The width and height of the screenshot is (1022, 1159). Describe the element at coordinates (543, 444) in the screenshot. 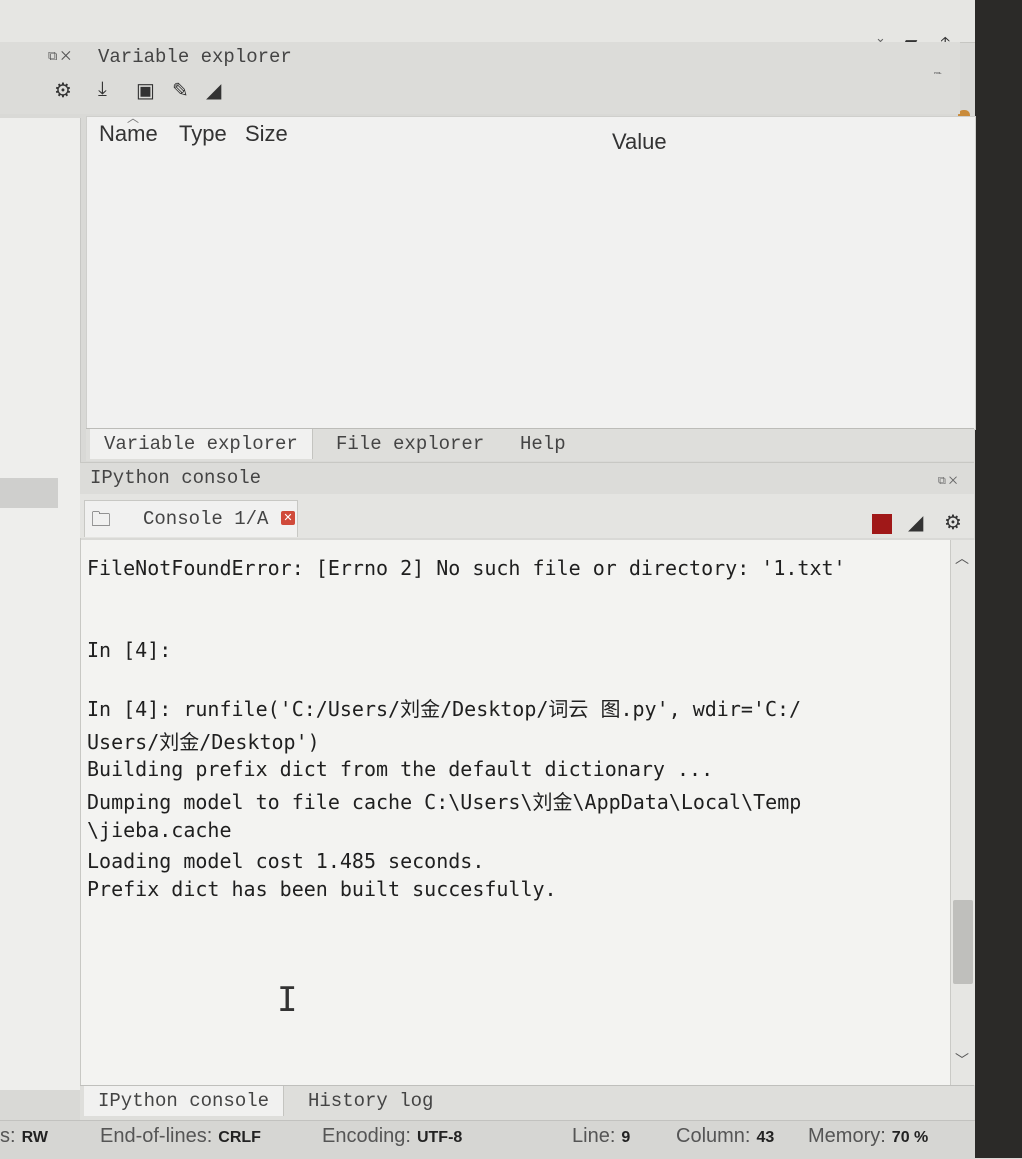

I see `tab-help: Help` at that location.